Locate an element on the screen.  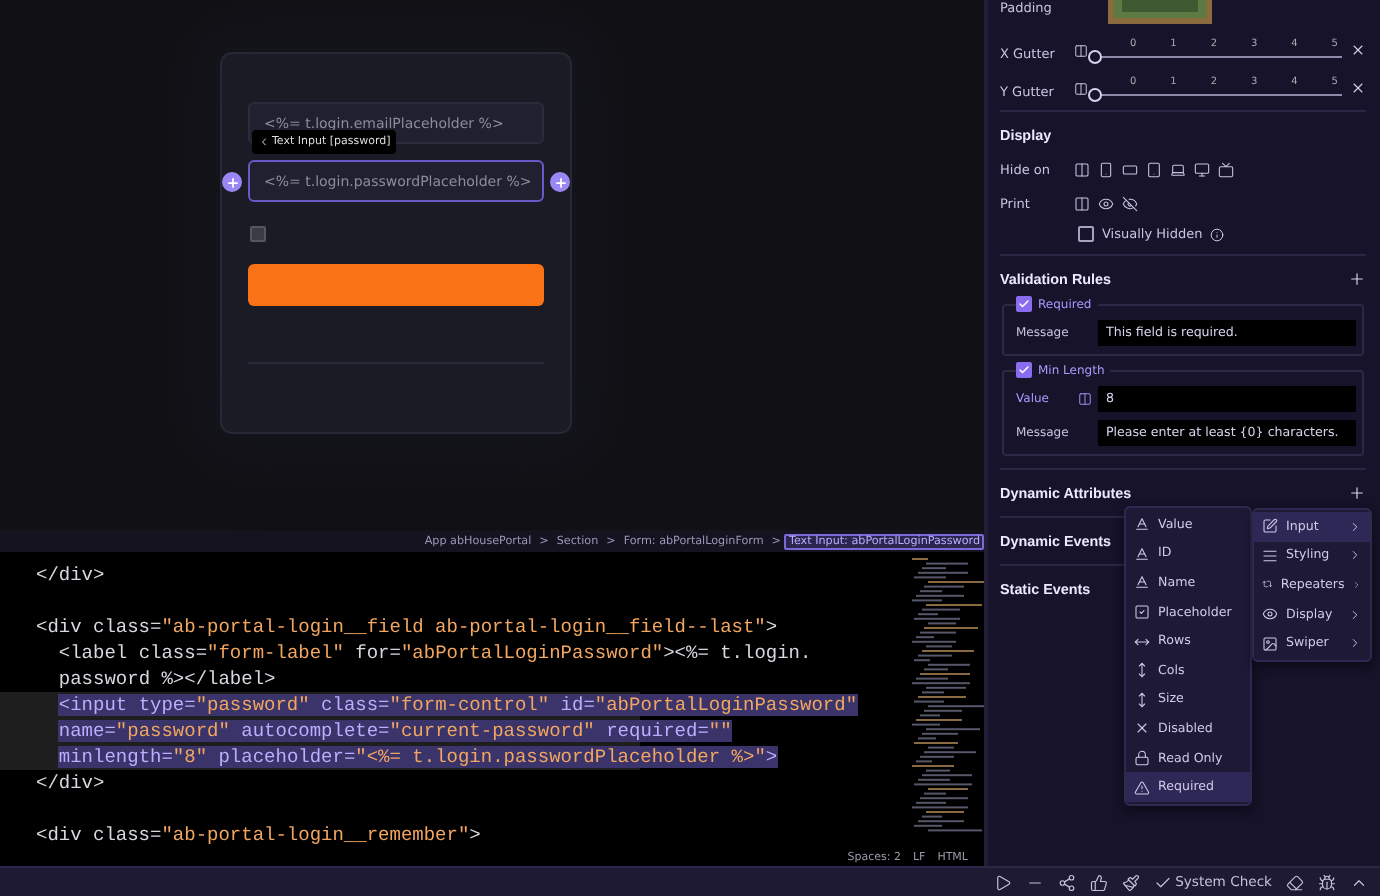
lock-icon is located at coordinates (1142, 758).